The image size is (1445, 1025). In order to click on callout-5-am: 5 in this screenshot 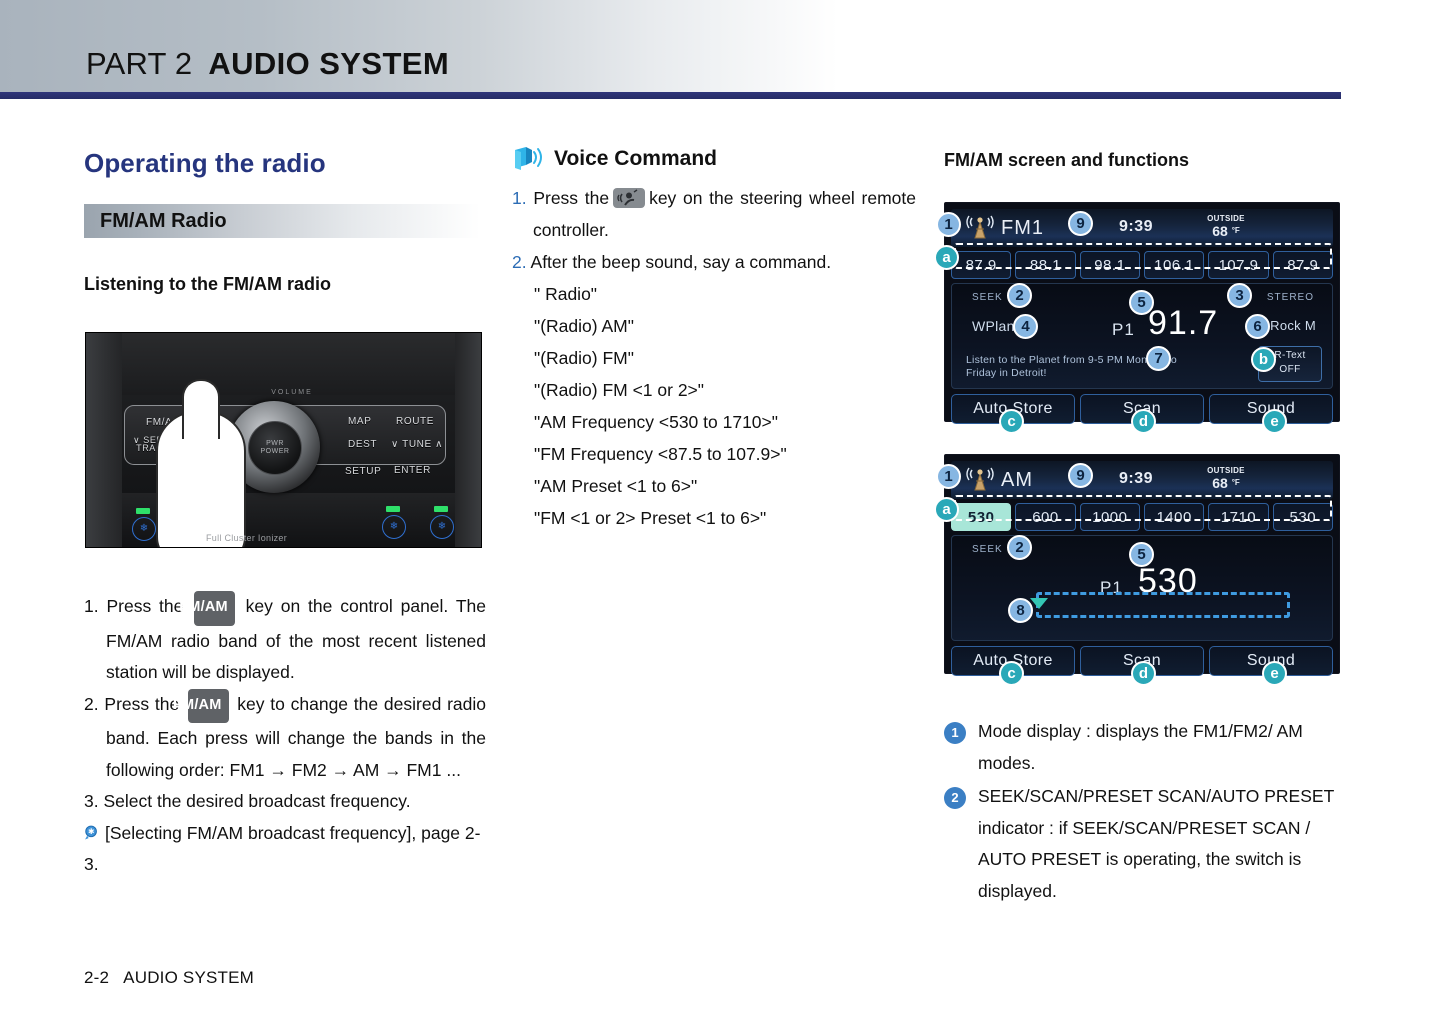, I will do `click(1141, 554)`.